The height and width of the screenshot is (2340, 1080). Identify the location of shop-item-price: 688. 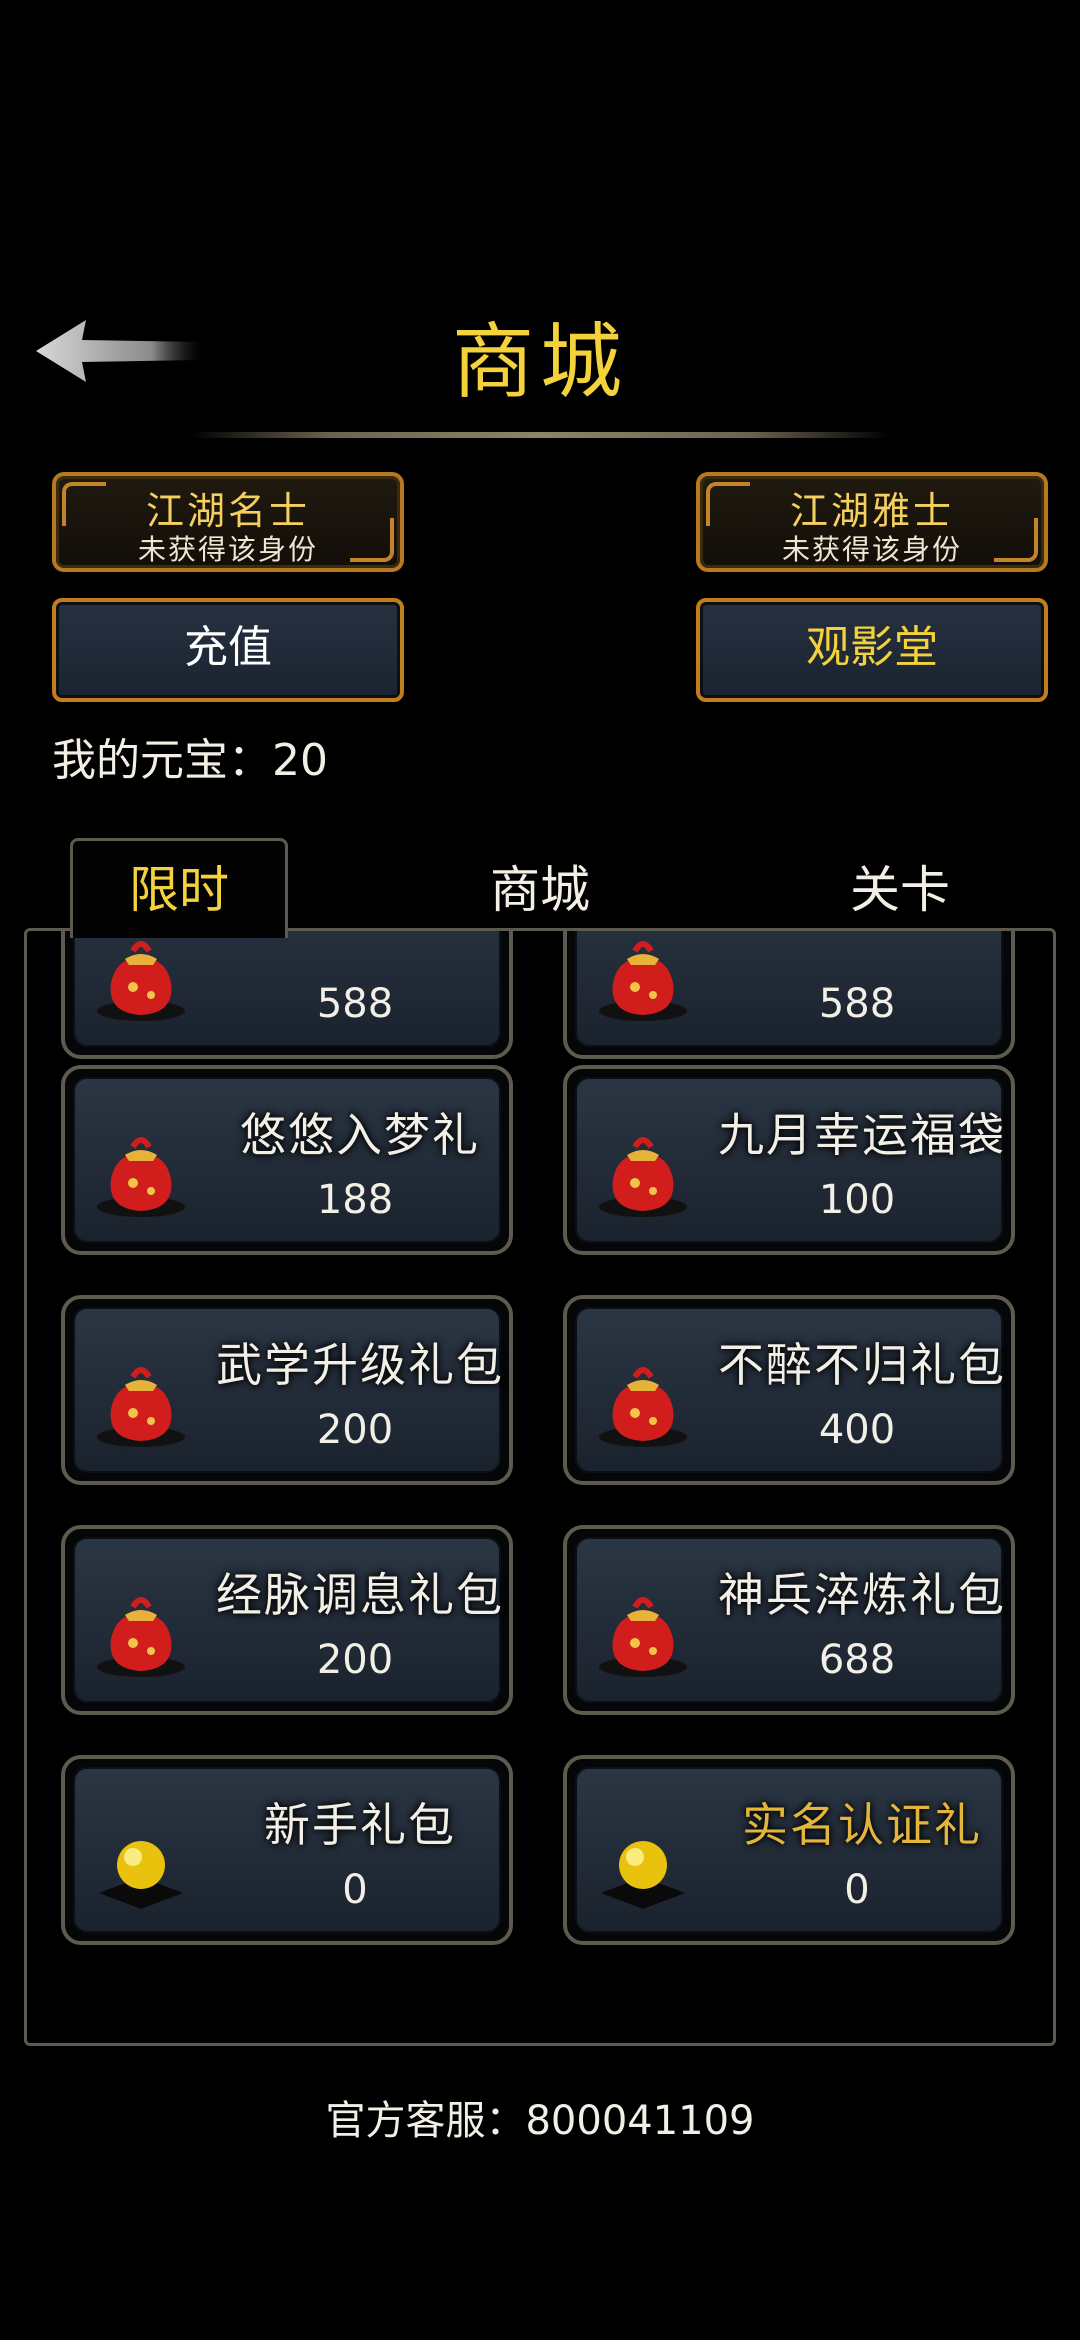
(857, 1660).